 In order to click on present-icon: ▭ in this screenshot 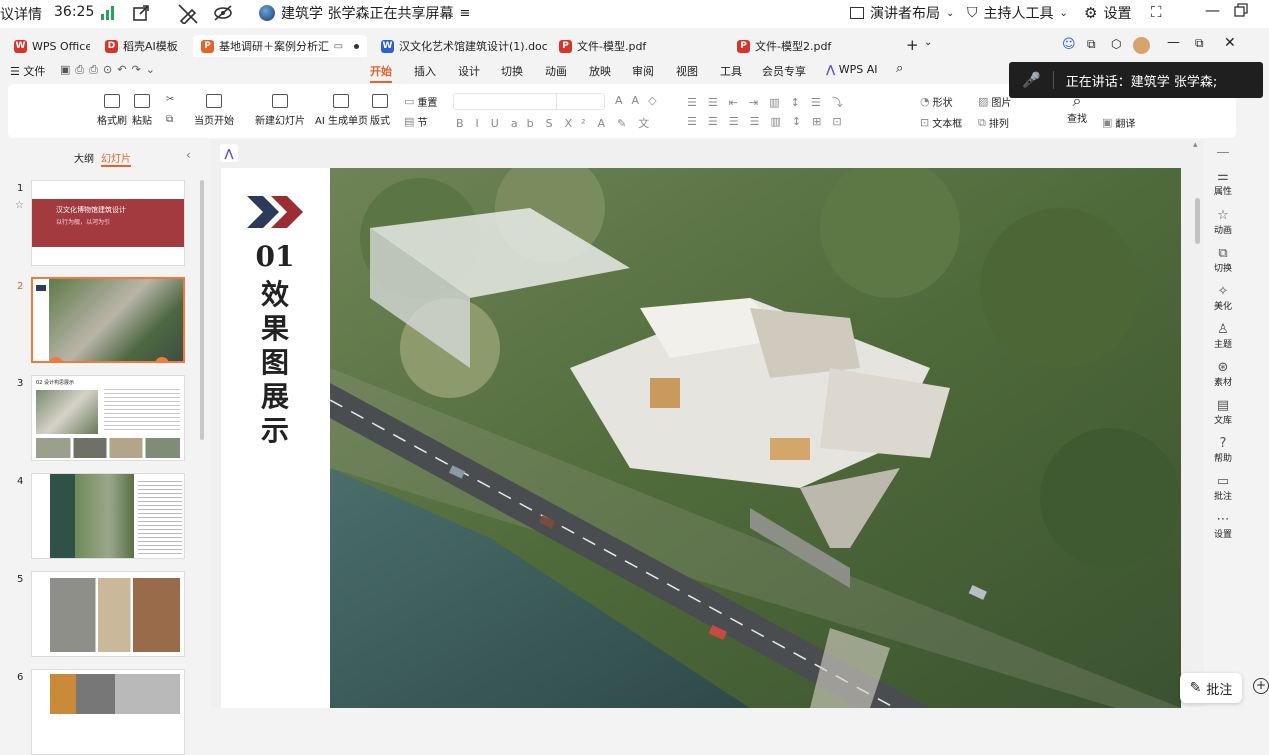, I will do `click(338, 46)`.